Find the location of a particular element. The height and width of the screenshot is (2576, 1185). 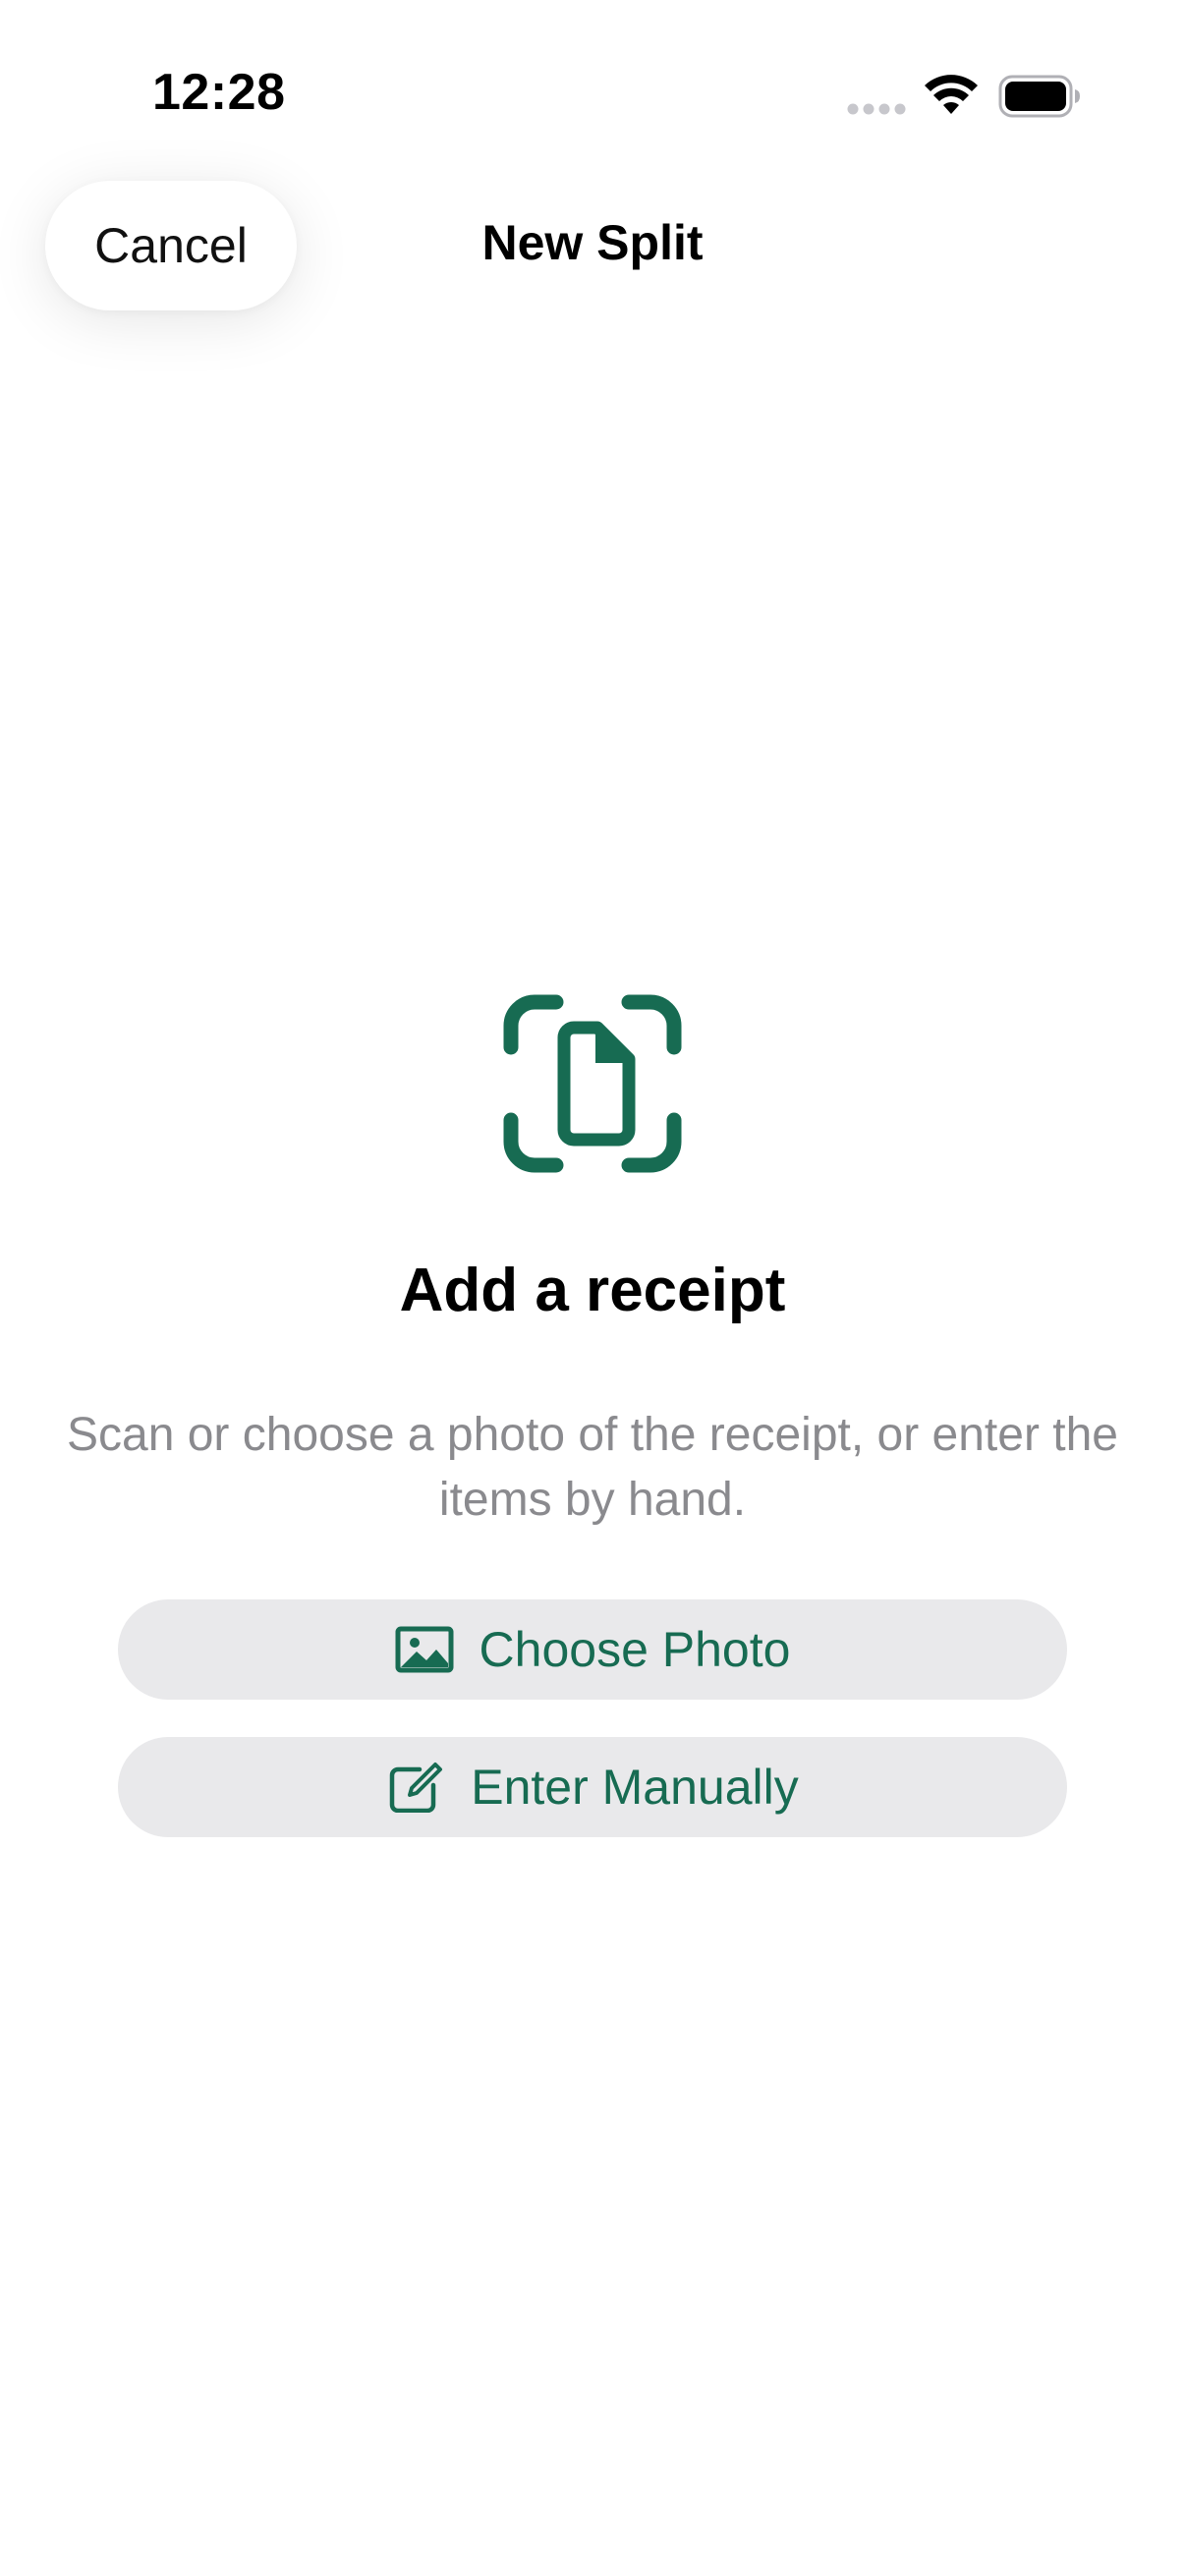

choose-photo-button: Choose Photo is located at coordinates (592, 1649).